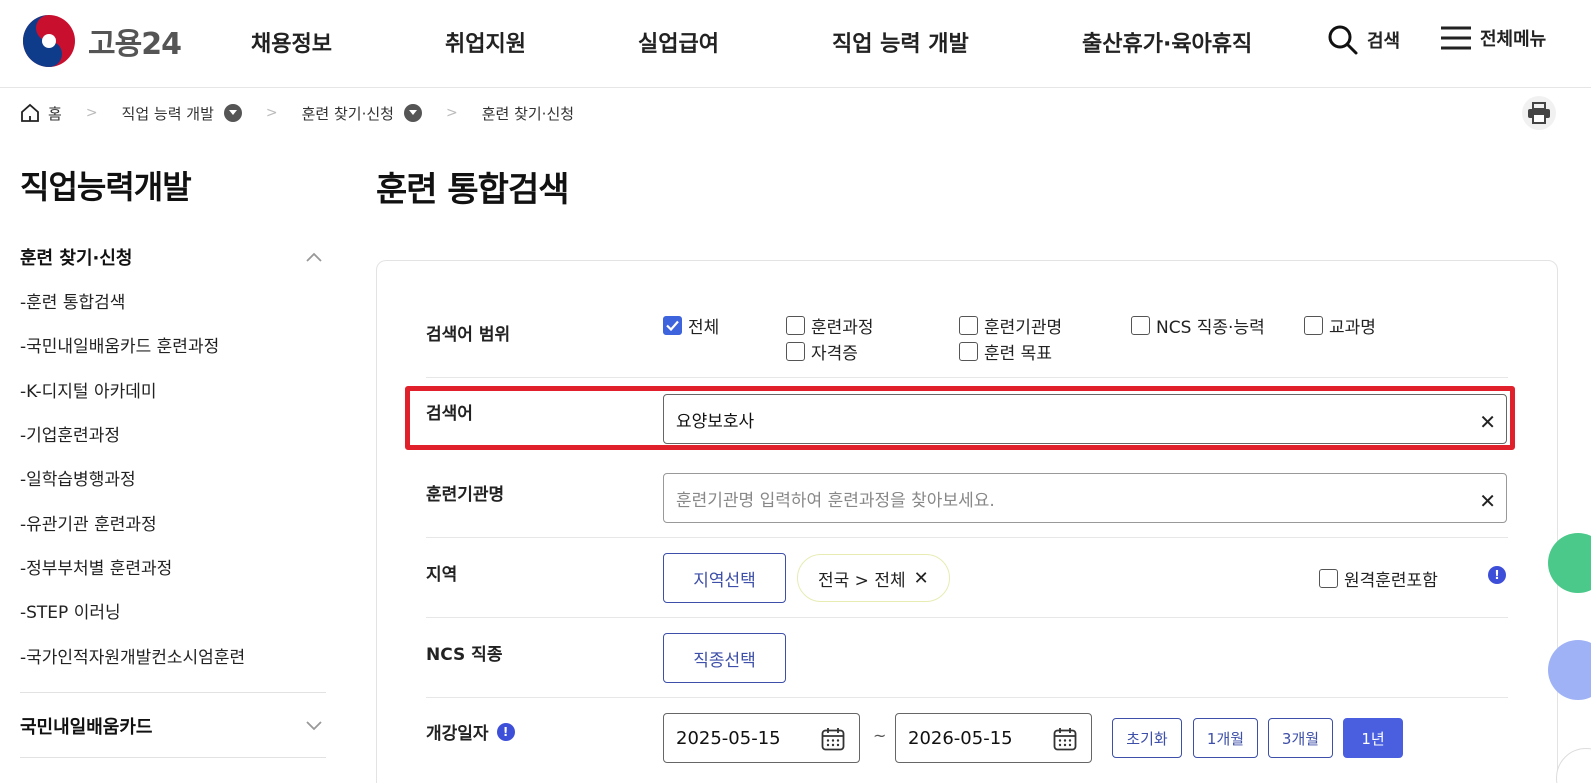 The image size is (1591, 783). I want to click on breadcrumb-level3-label: 훈련 찾기·신청, so click(528, 113).